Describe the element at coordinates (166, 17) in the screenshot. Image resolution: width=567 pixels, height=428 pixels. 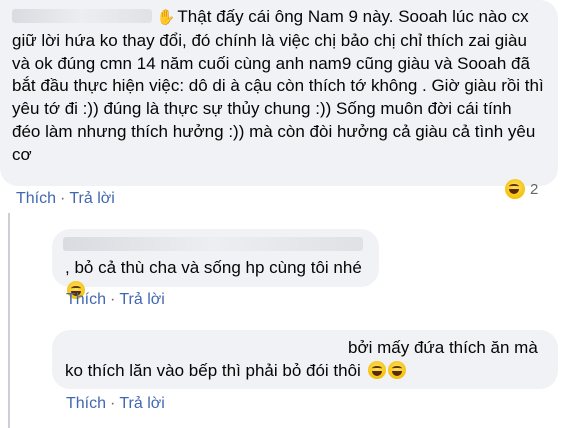
I see `waving-hand-icon: ✋` at that location.